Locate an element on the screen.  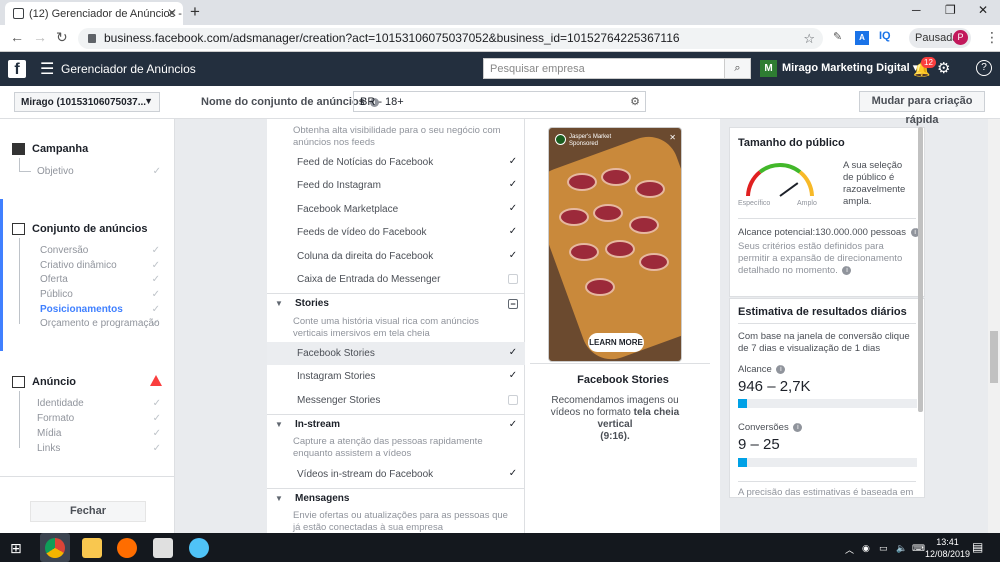
sidebar-item-posicionamentos: Posicionamentos ✓ is located at coordinates (100, 309).